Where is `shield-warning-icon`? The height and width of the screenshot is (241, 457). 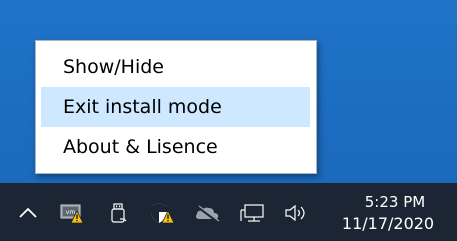 shield-warning-icon is located at coordinates (161, 213).